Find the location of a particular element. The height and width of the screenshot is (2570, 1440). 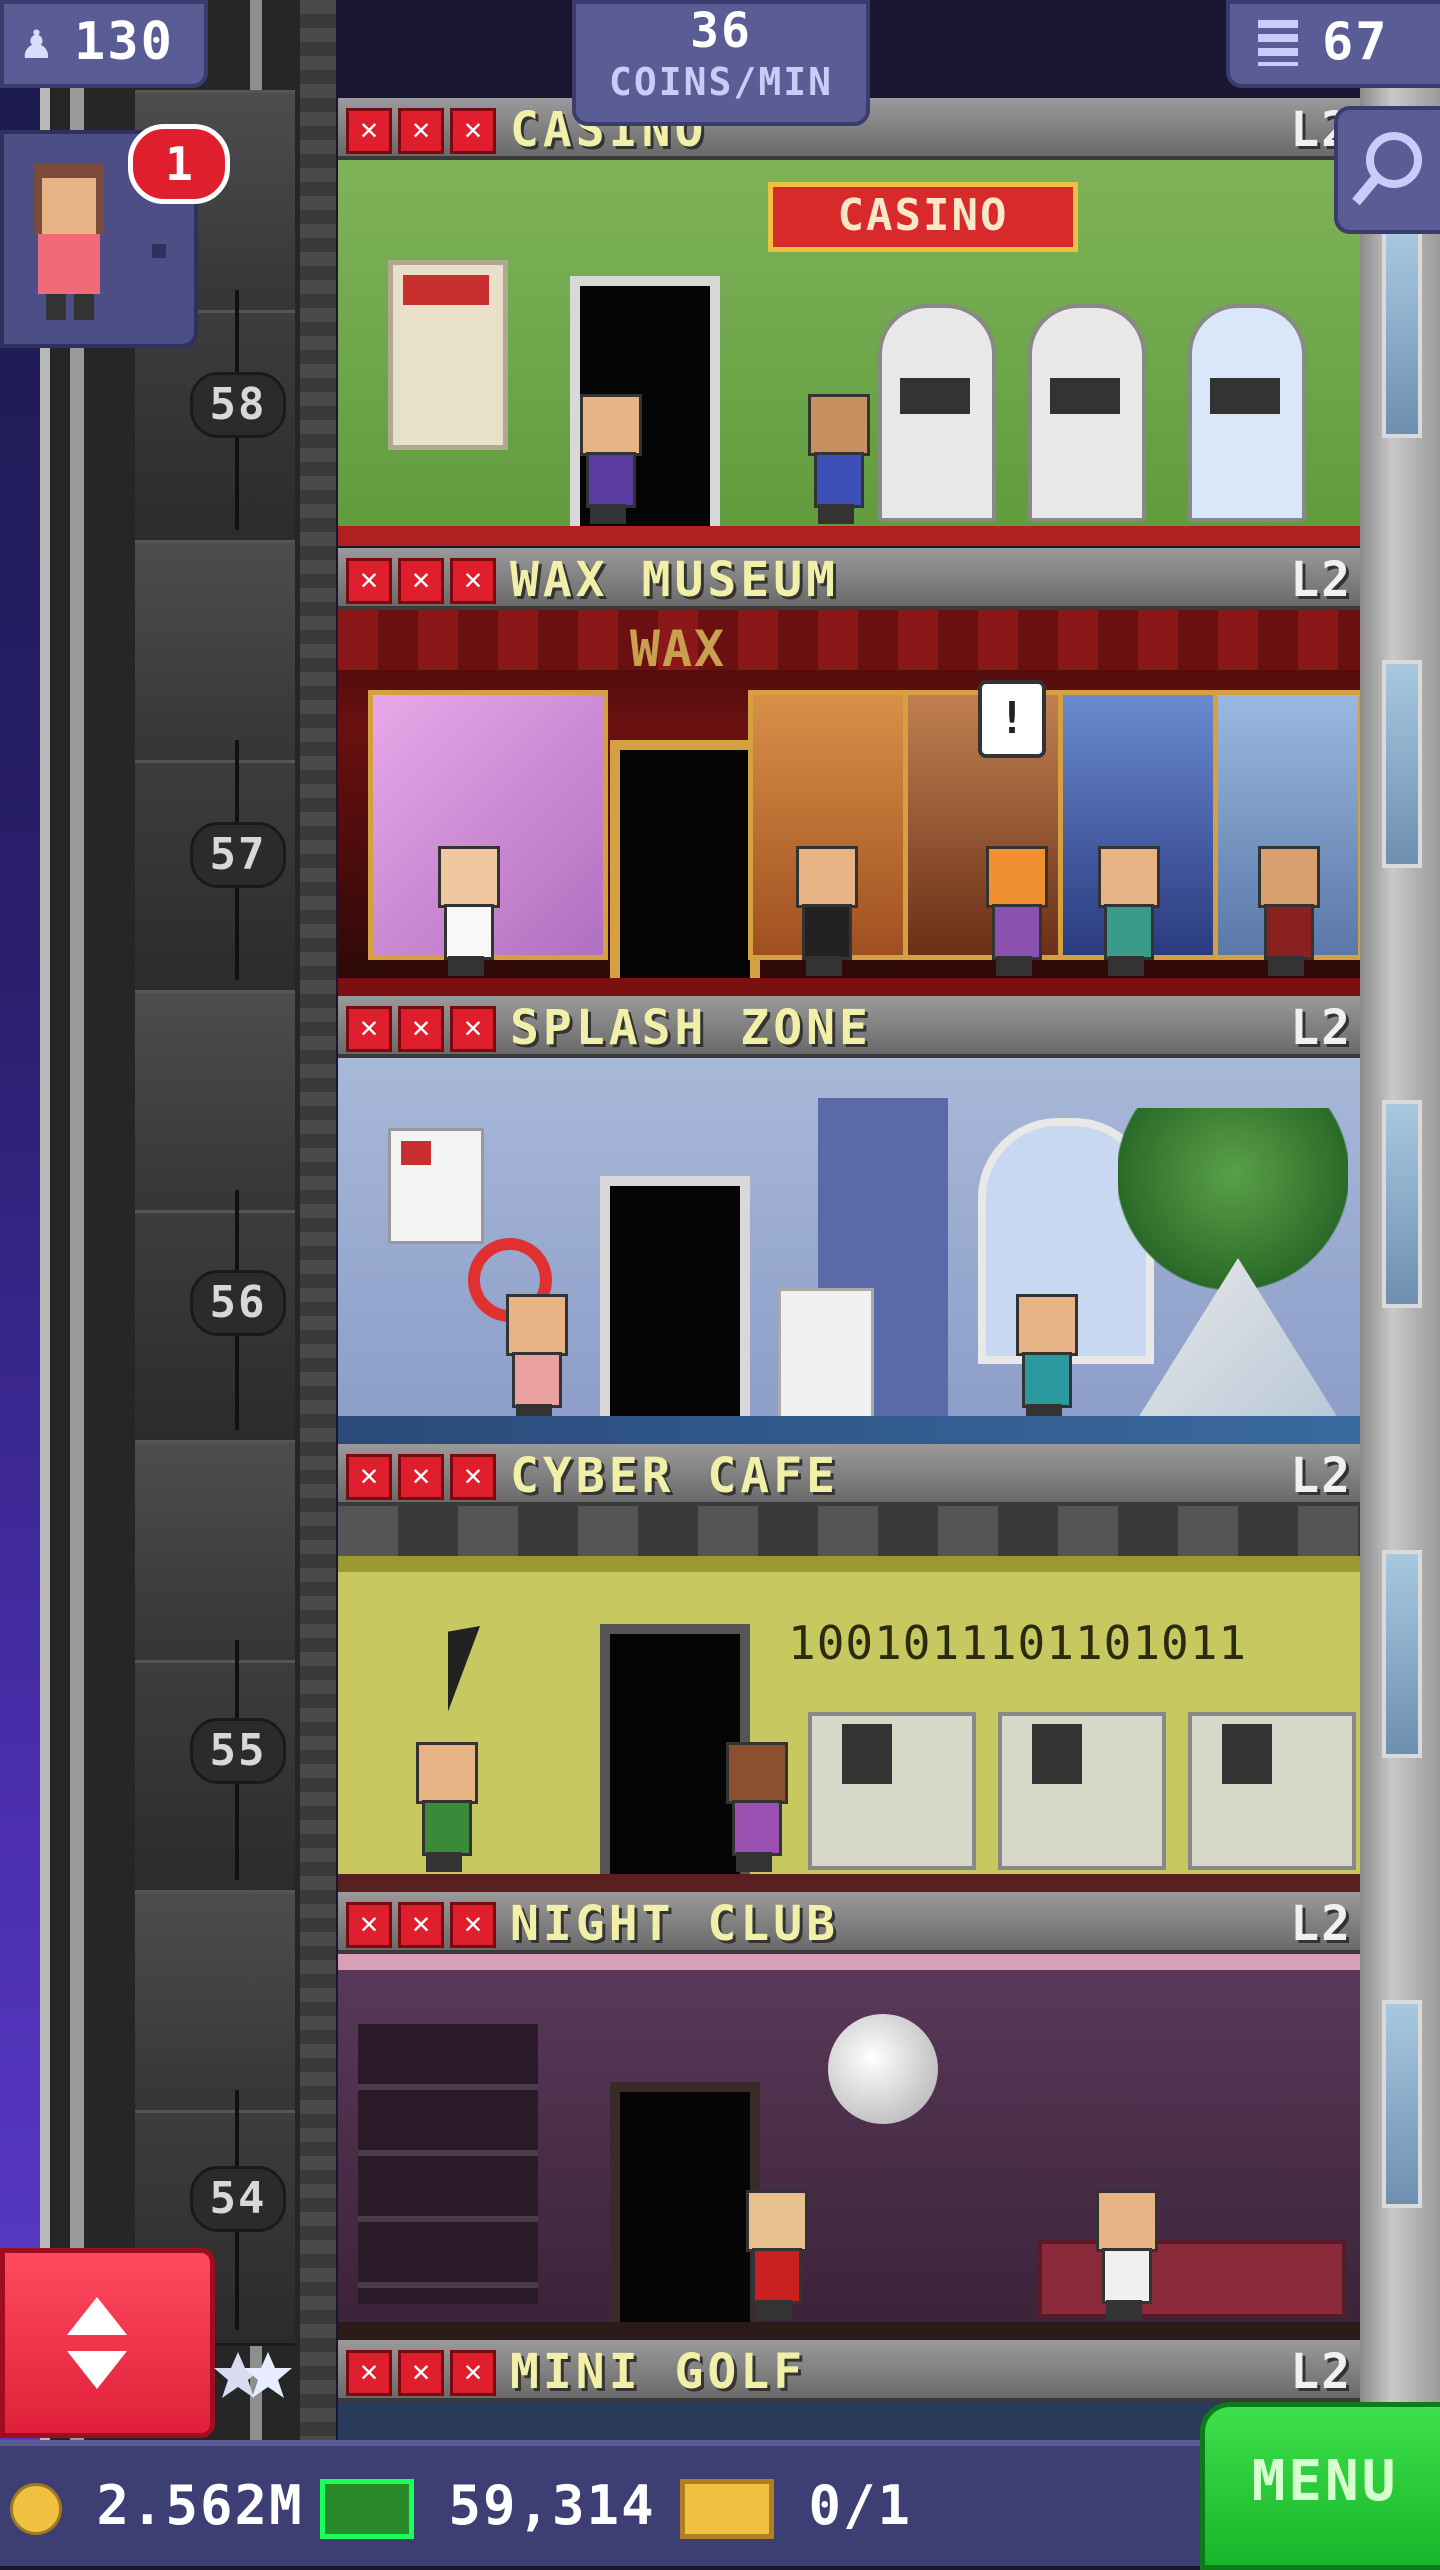

coins-per-min-panel: 36 COINS/MIN is located at coordinates (721, 63).